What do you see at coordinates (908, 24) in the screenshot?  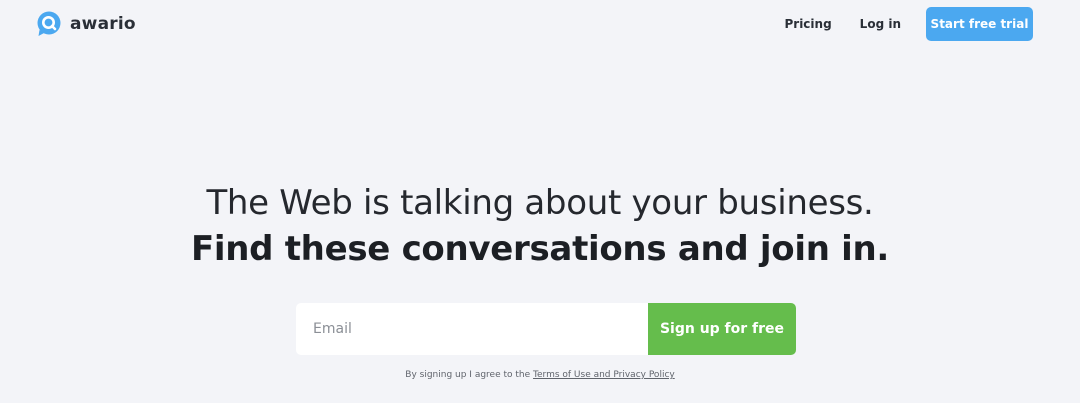 I see `top-nav: Pricing Log in Start free trial` at bounding box center [908, 24].